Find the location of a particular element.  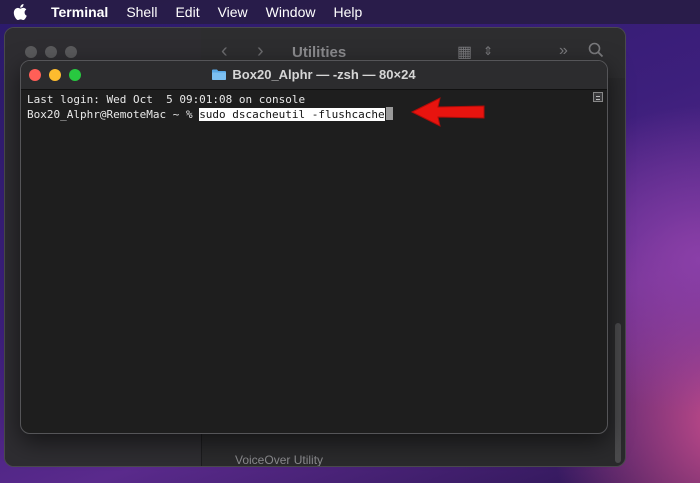

shell-prompt: Box20_Alphr@RemoteMac ~ % is located at coordinates (113, 114).